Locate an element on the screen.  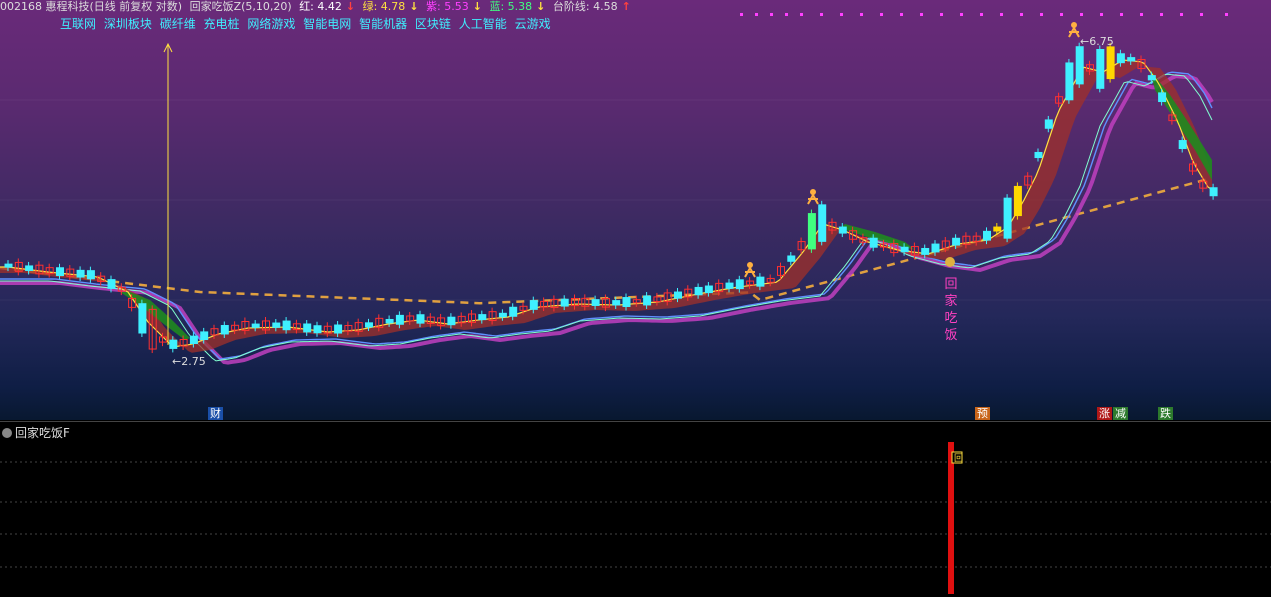
signal-bar is located at coordinates (951, 518).